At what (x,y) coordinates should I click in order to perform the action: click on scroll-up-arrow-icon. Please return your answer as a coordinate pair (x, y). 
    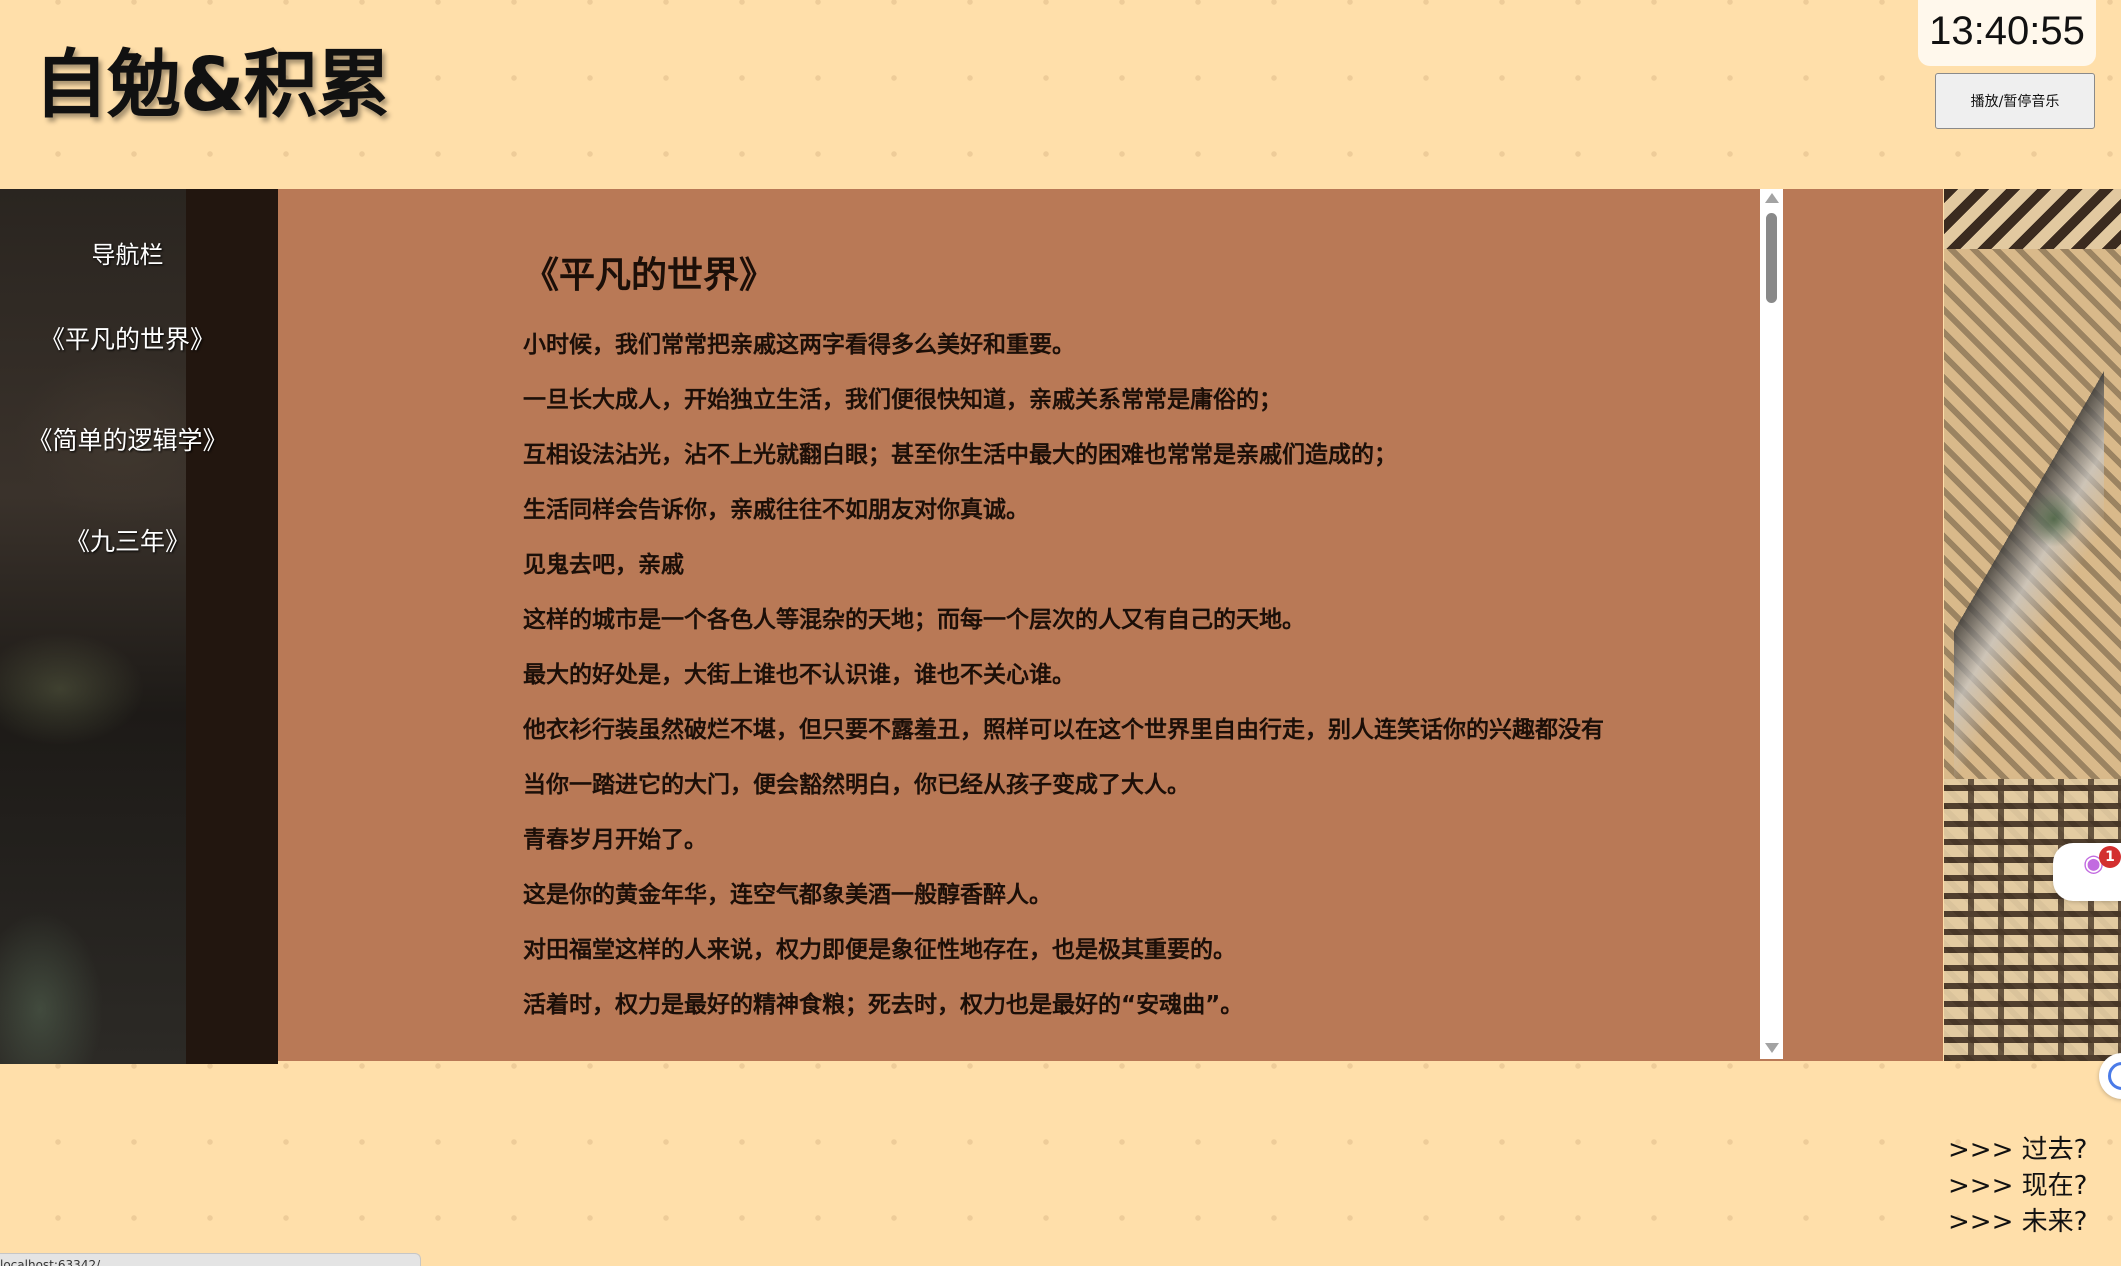
    Looking at the image, I should click on (1772, 198).